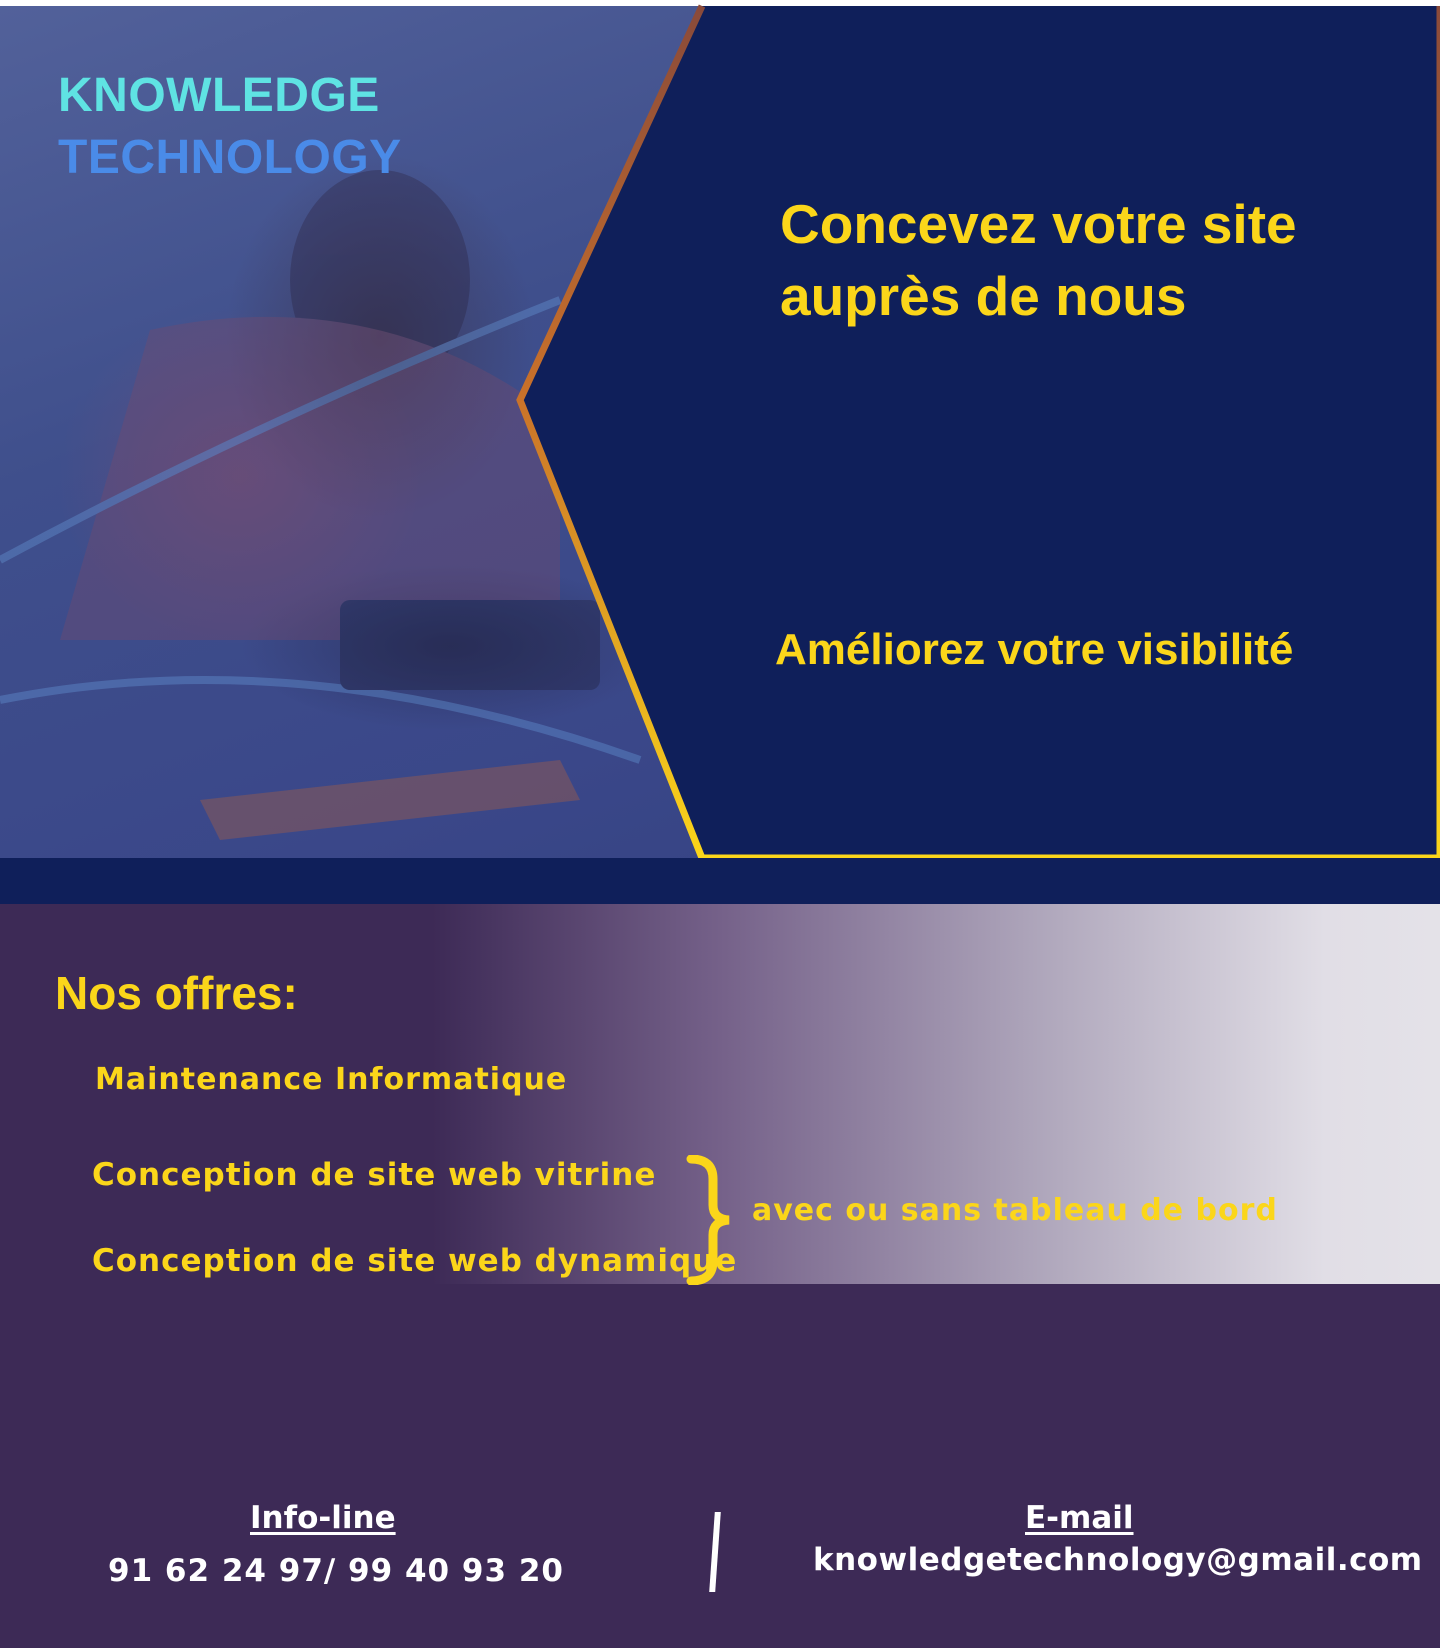 Image resolution: width=1445 pixels, height=1650 pixels. What do you see at coordinates (1038, 260) in the screenshot?
I see `hero-headline: Concevez votre site auprès de nous` at bounding box center [1038, 260].